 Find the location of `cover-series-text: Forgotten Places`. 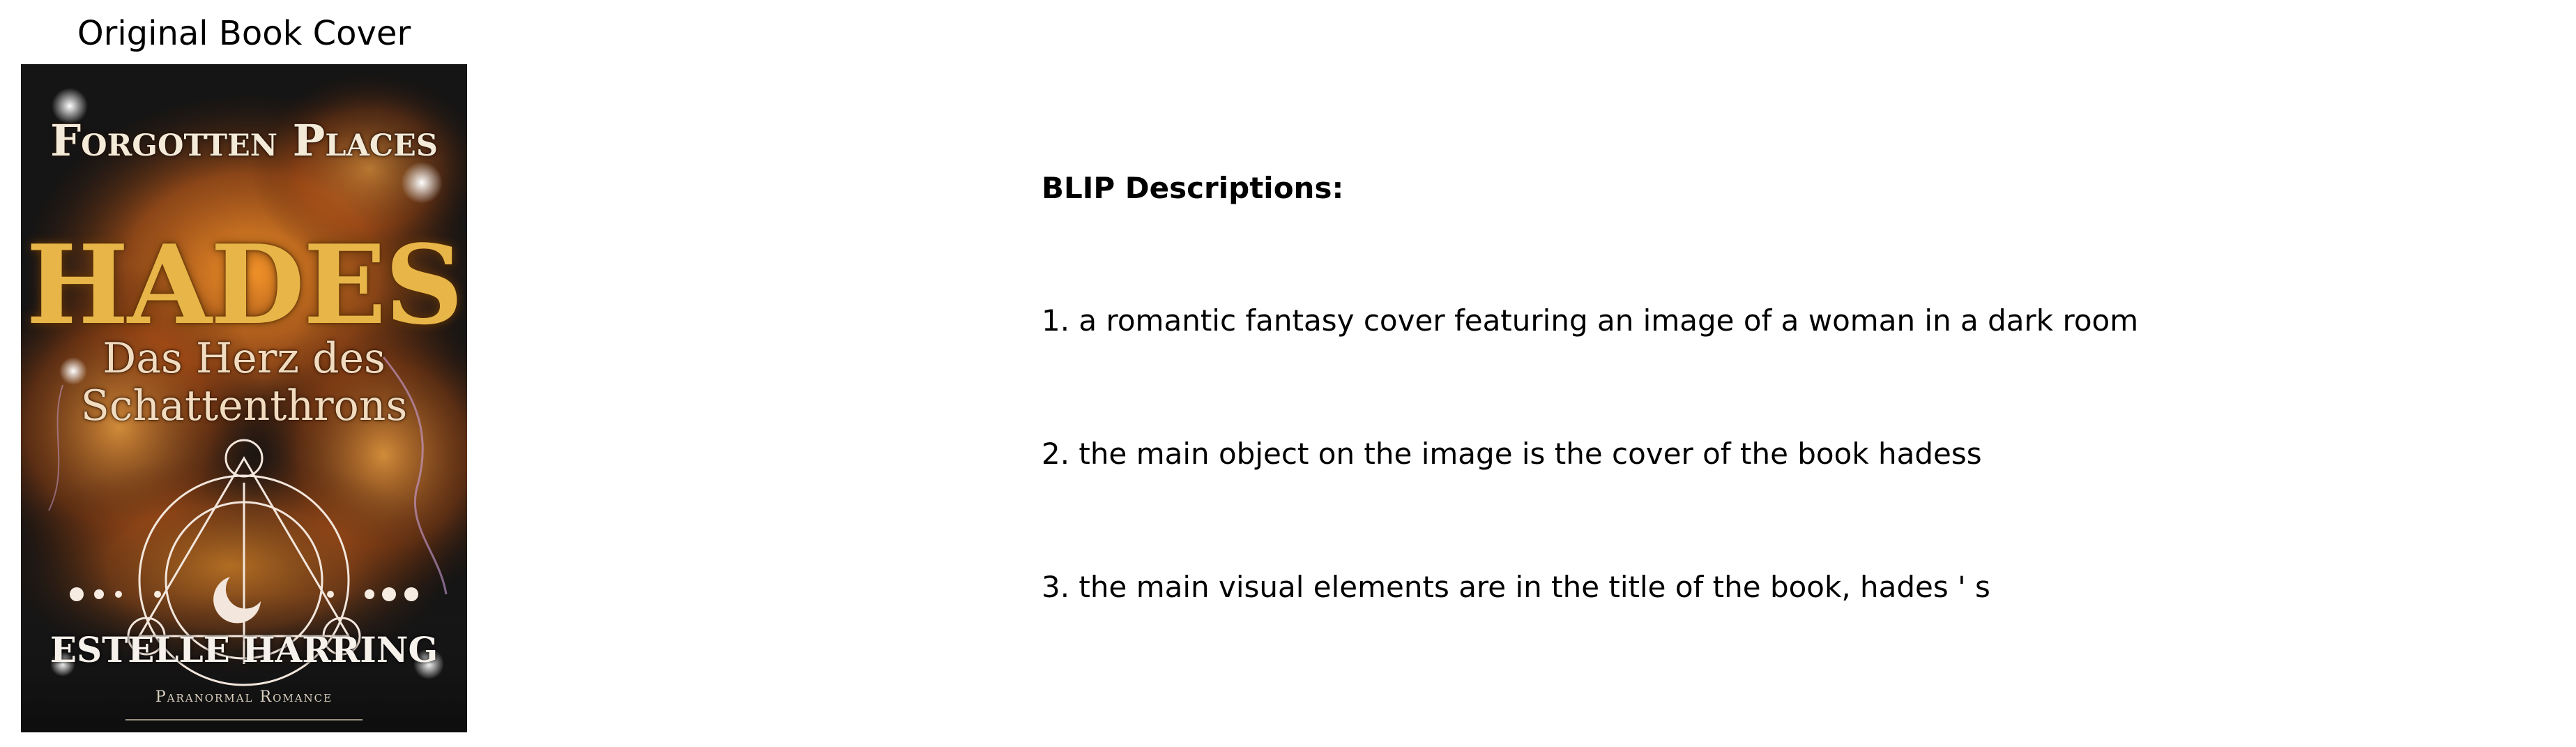

cover-series-text: Forgotten Places is located at coordinates (244, 140).